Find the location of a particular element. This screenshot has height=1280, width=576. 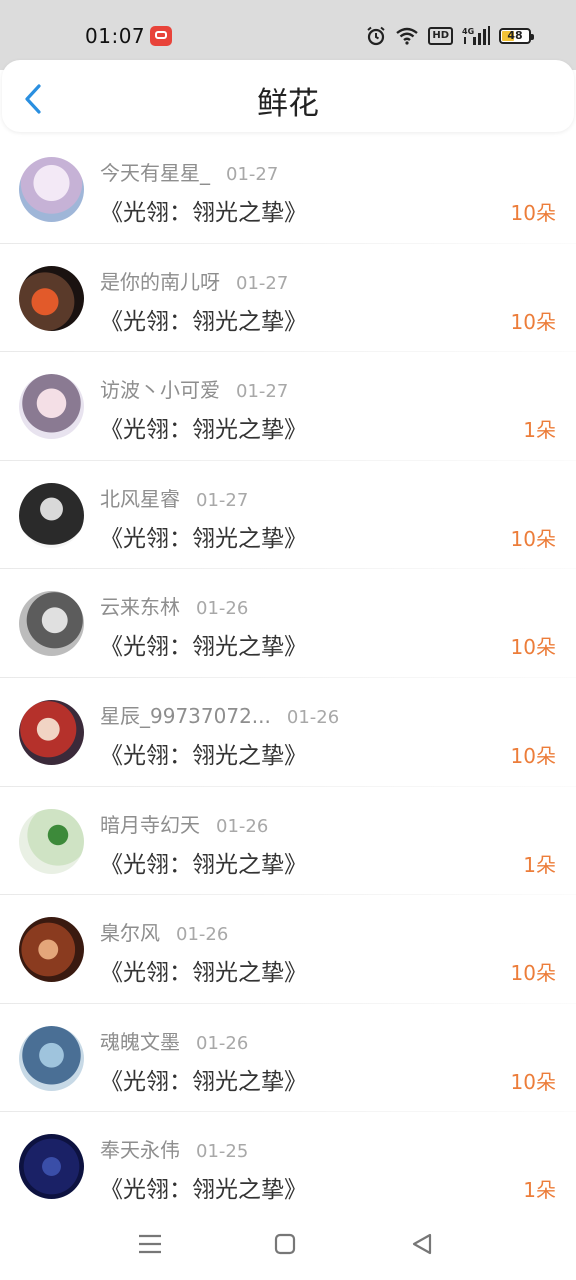

page-header: 鲜花 is located at coordinates (288, 96).